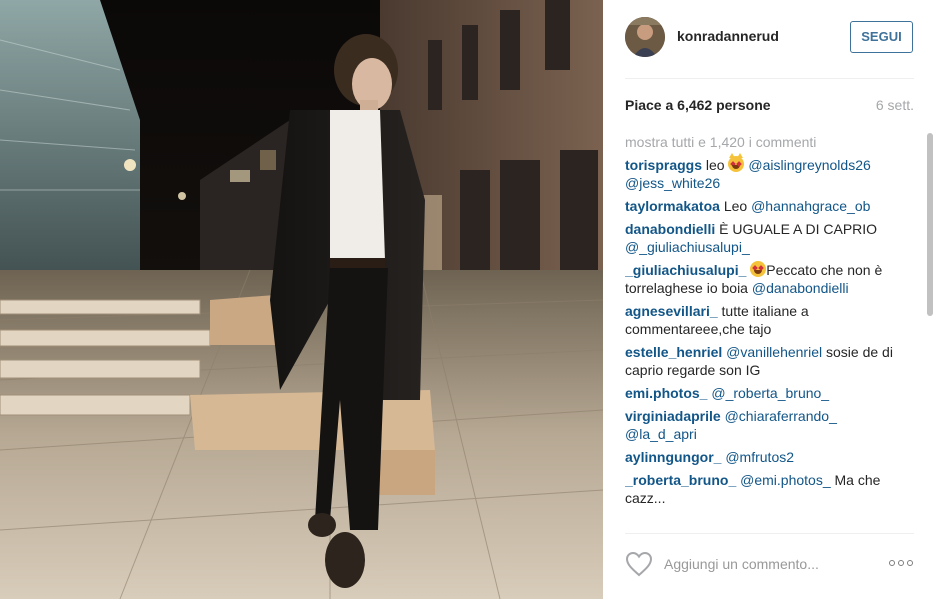 This screenshot has width=938, height=599. Describe the element at coordinates (785, 480) in the screenshot. I see `comment-mention-link: @emi.photos_` at that location.